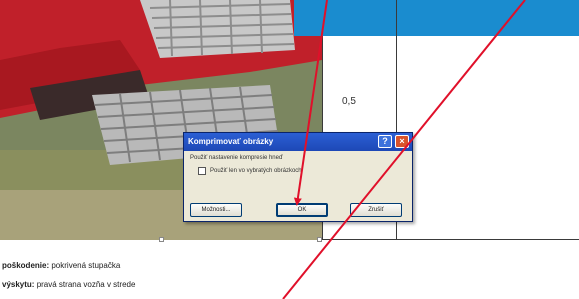 This screenshot has width=579, height=299. Describe the element at coordinates (349, 101) in the screenshot. I see `table-cell-value: 0,5` at that location.